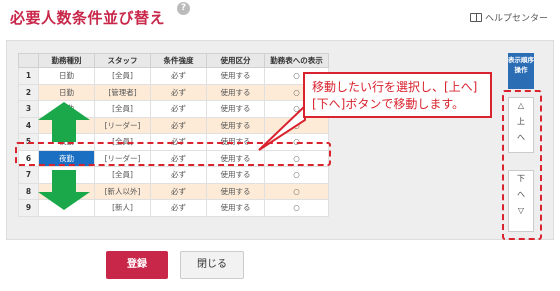 The image size is (560, 291). I want to click on col-header-strength: 条件強度, so click(178, 60).